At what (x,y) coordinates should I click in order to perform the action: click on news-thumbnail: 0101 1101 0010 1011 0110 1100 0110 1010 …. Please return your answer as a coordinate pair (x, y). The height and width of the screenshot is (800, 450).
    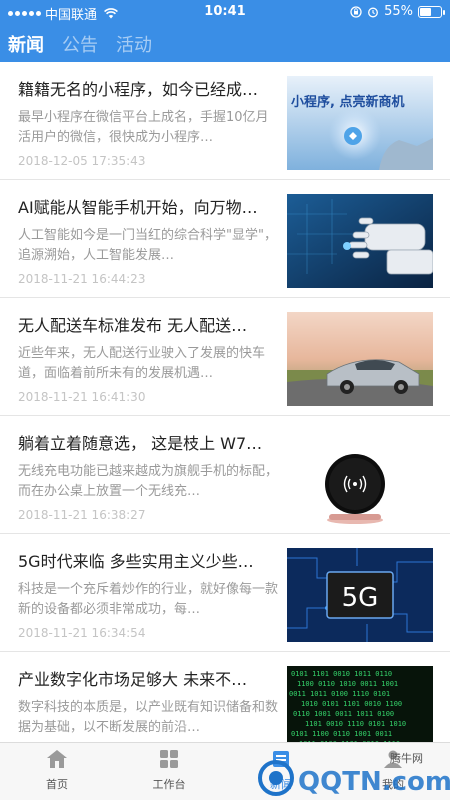
    Looking at the image, I should click on (360, 704).